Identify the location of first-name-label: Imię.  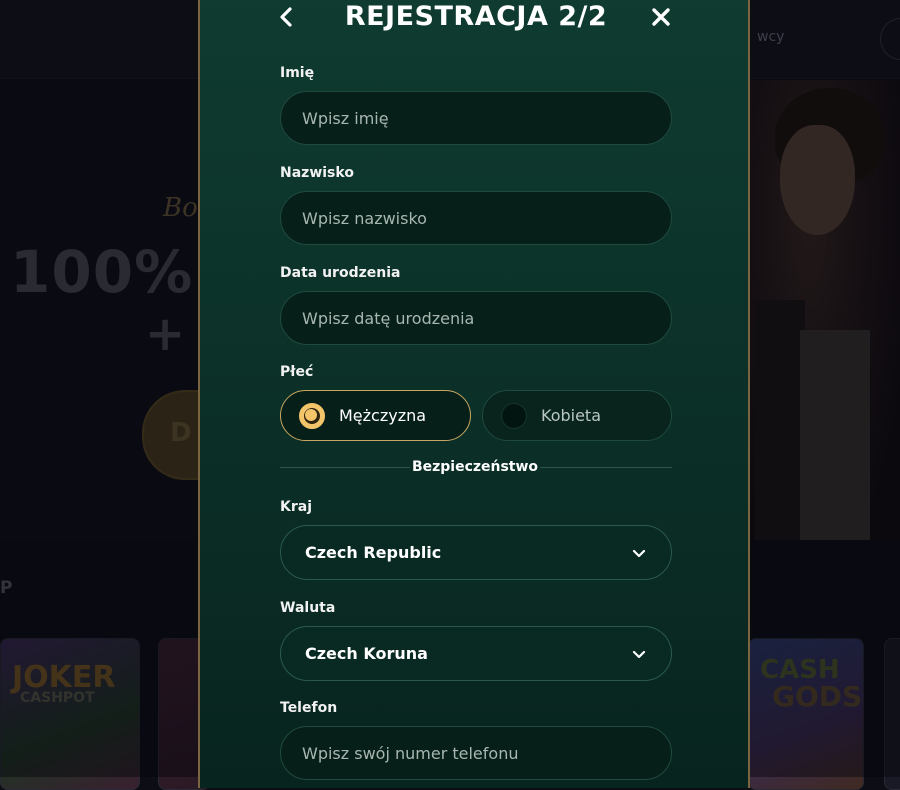
(297, 73).